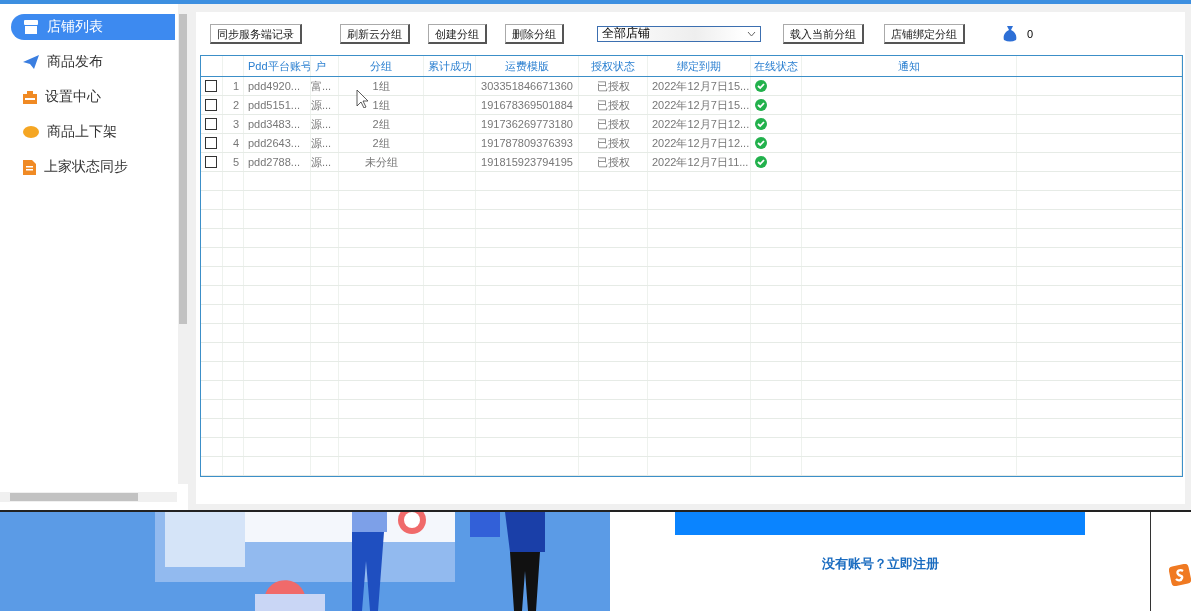 This screenshot has height=611, width=1191. What do you see at coordinates (679, 33) in the screenshot?
I see `store-dropdown: 全部店铺` at bounding box center [679, 33].